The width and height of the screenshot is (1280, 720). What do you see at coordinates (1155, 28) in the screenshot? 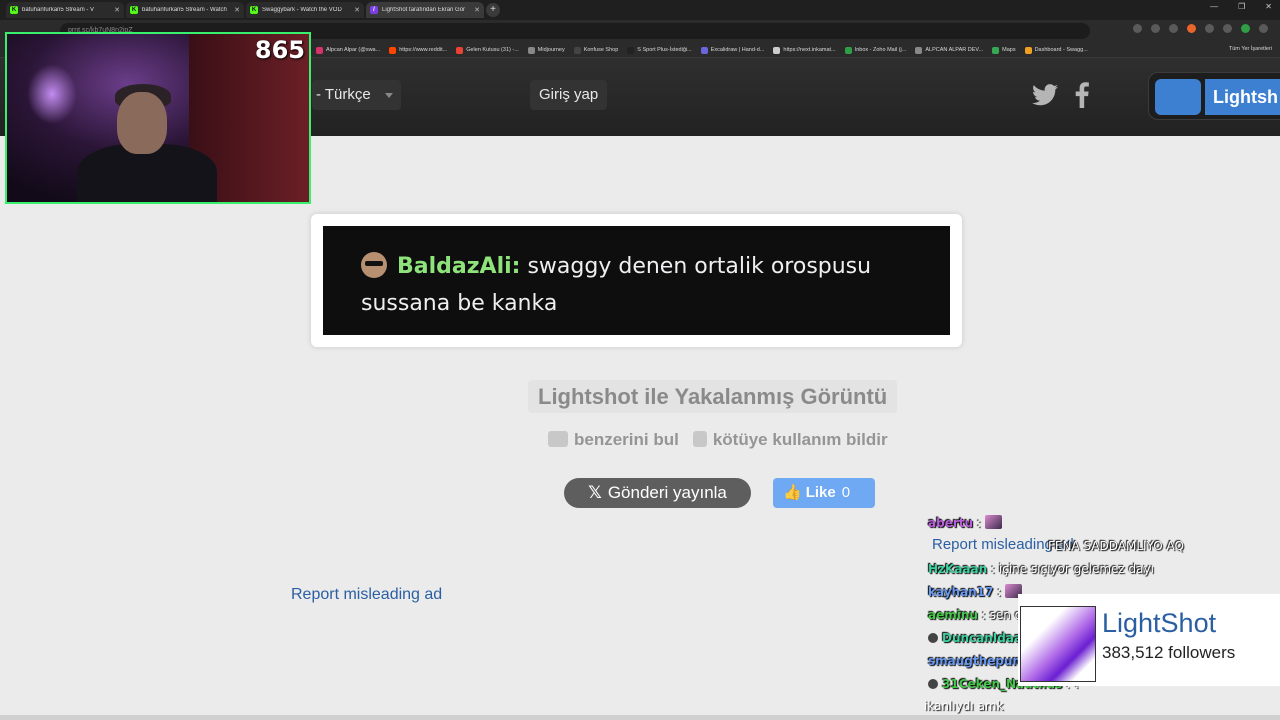
I see `cast-icon` at bounding box center [1155, 28].